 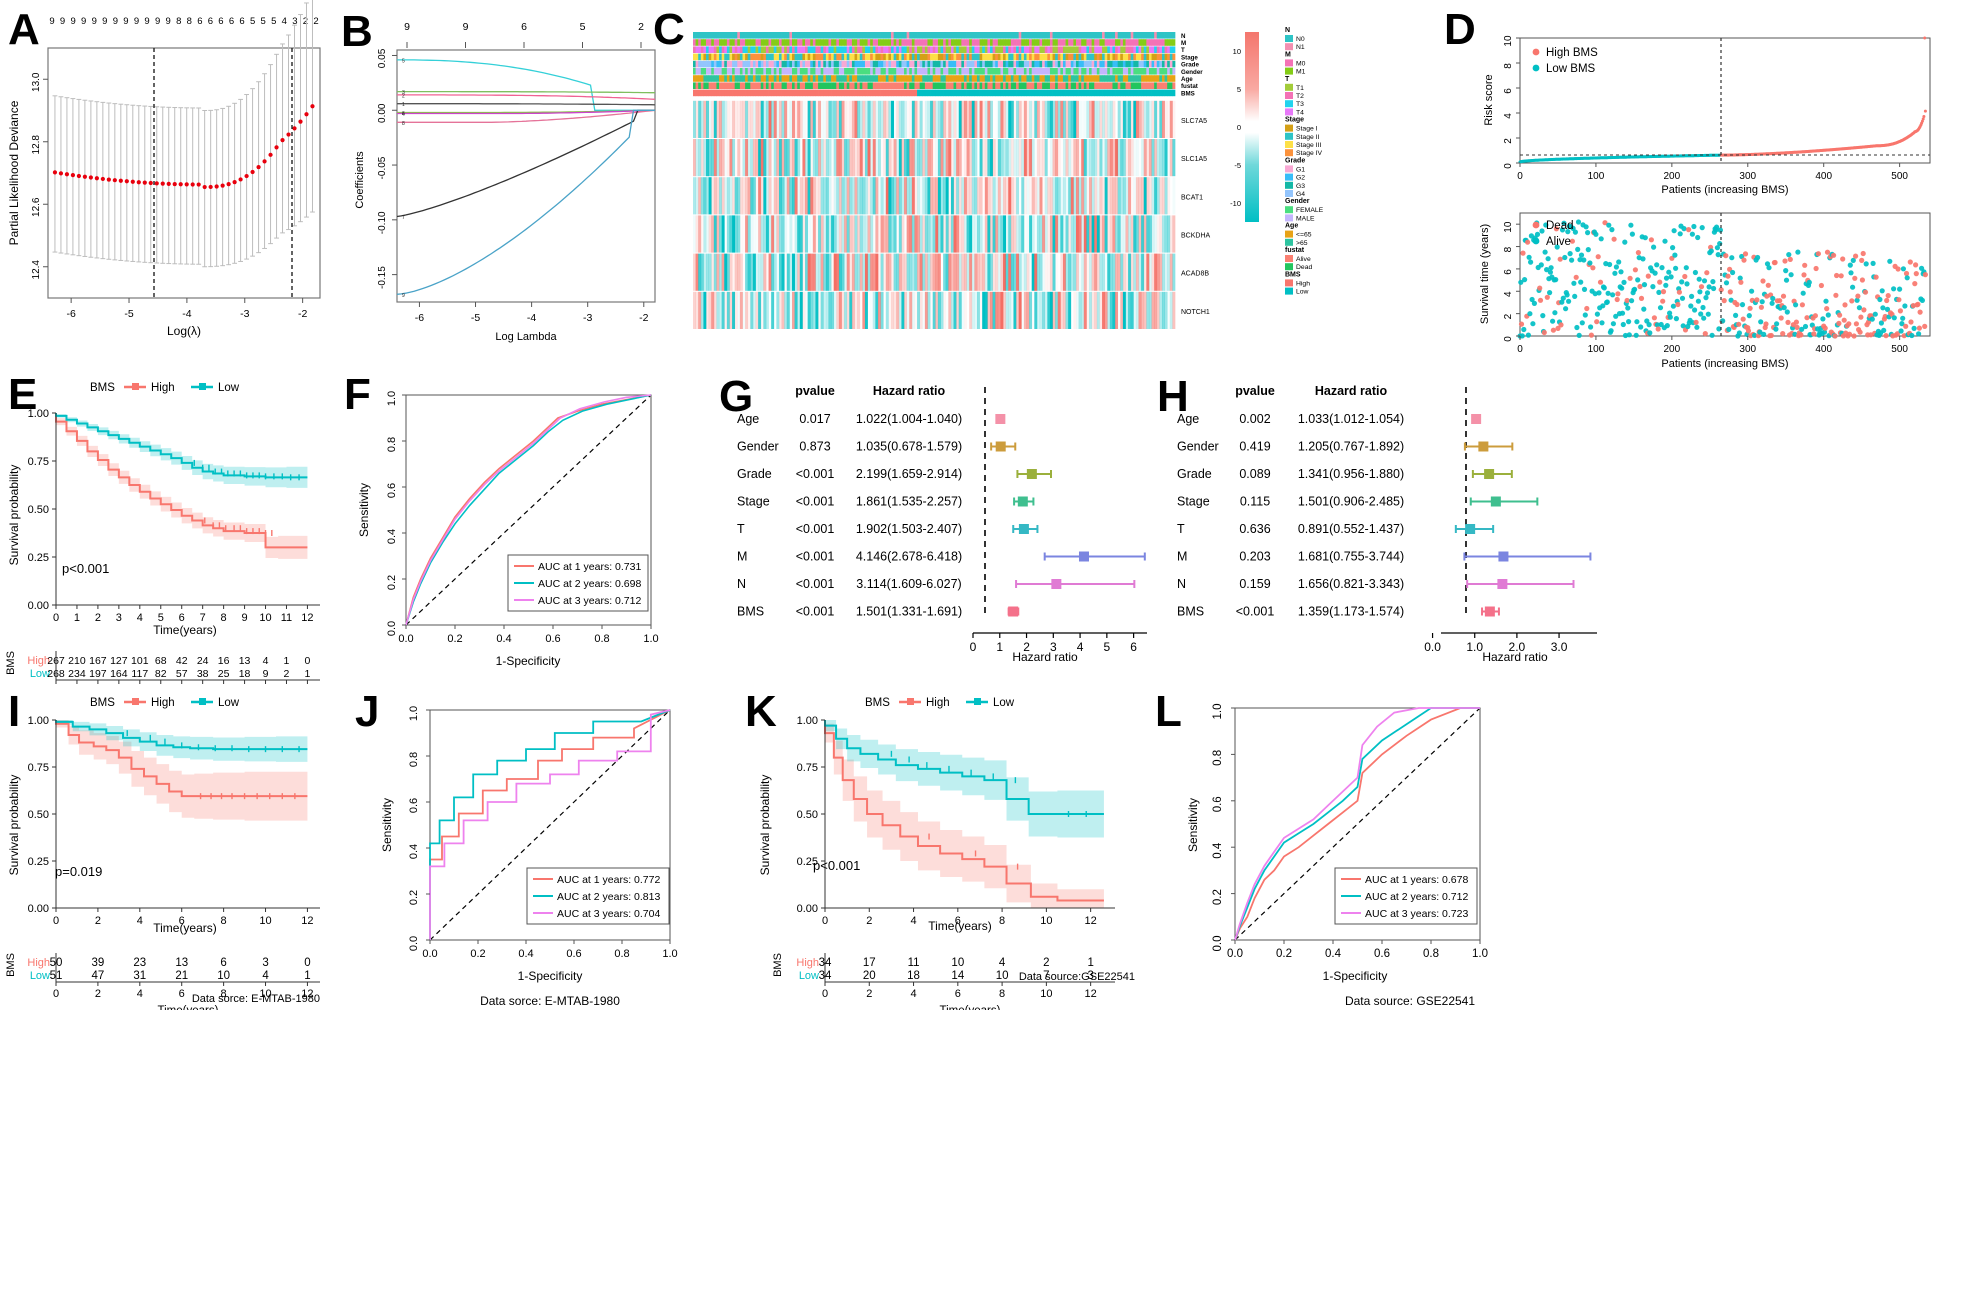 I want to click on panel-d-top-xlabel: Patients (increasing BMS), so click(x=1724, y=190).